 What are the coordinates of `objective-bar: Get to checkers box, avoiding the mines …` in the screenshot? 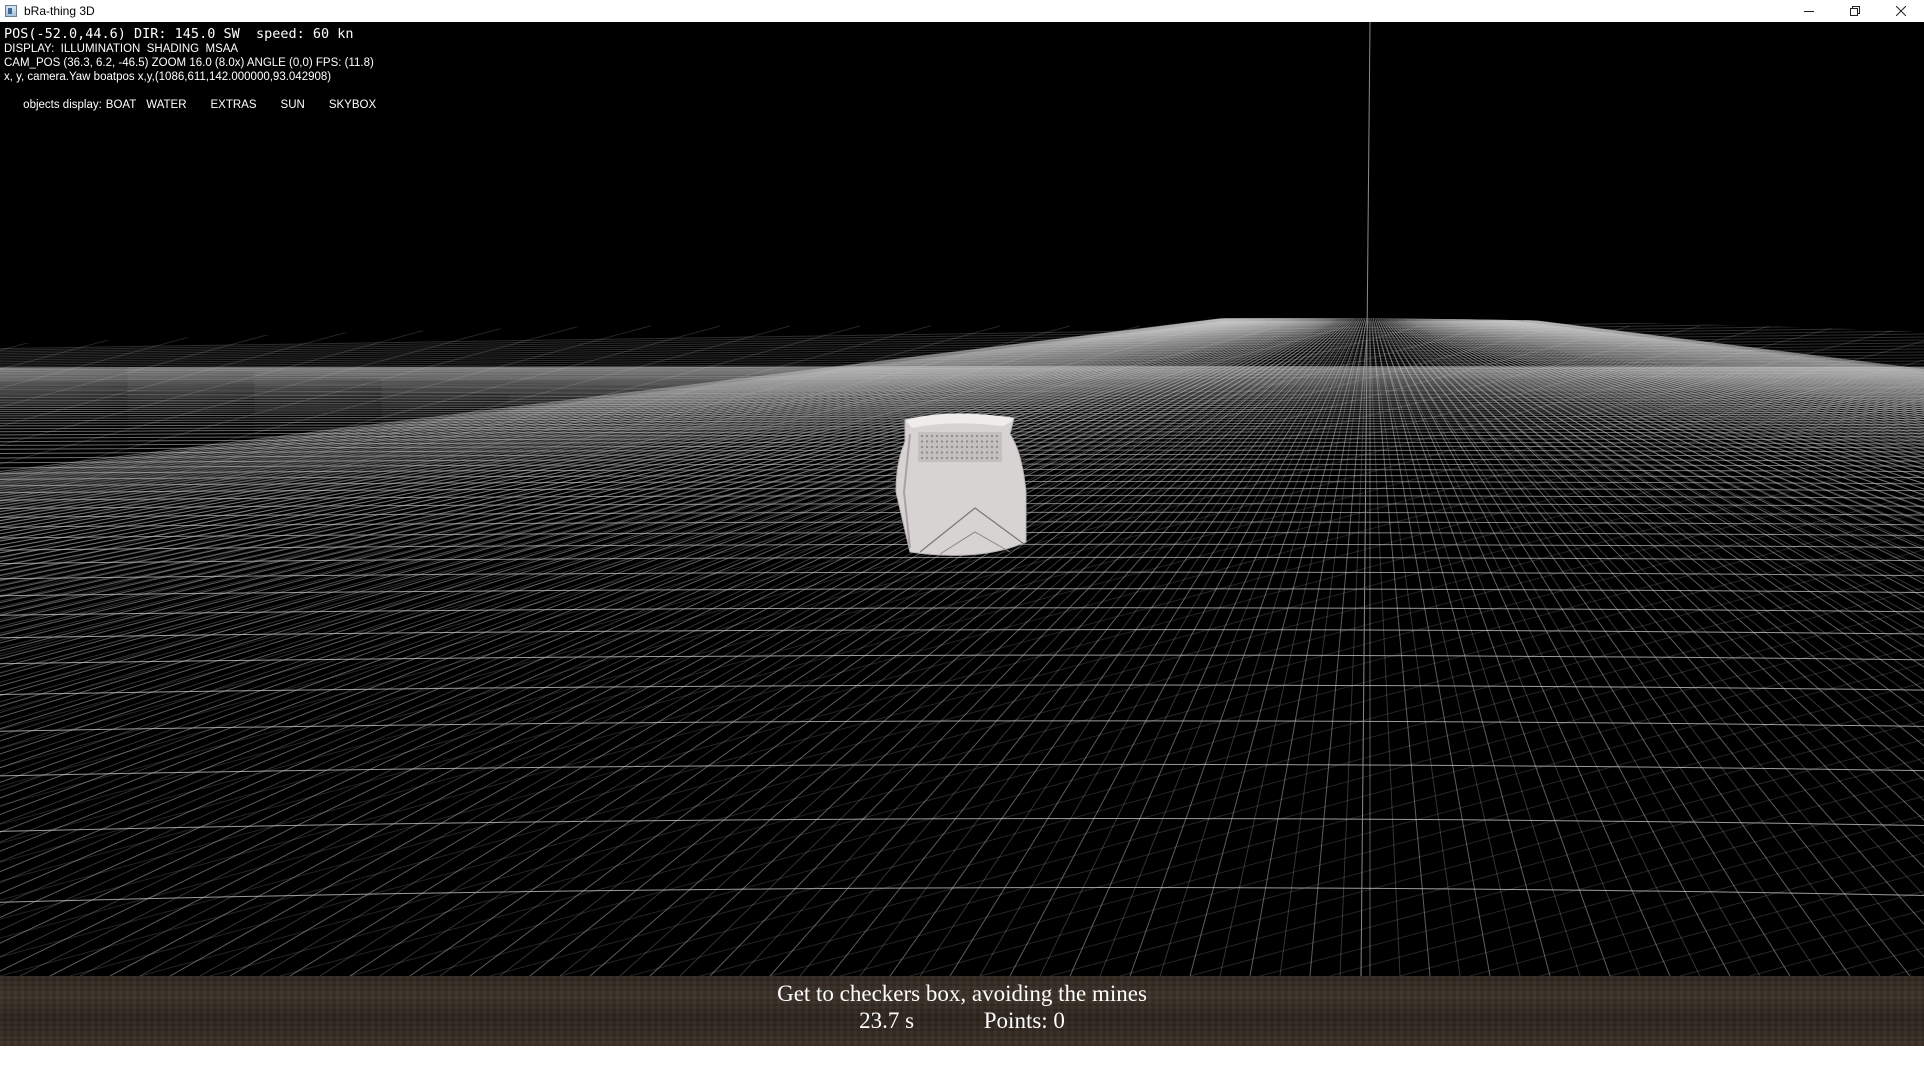 It's located at (962, 1011).